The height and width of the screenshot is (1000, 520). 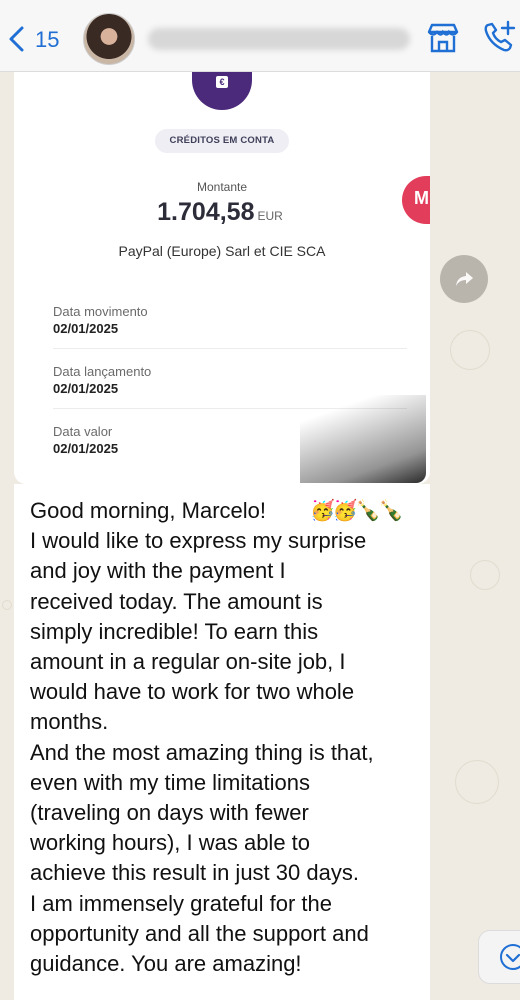 I want to click on forward-icon, so click(x=464, y=279).